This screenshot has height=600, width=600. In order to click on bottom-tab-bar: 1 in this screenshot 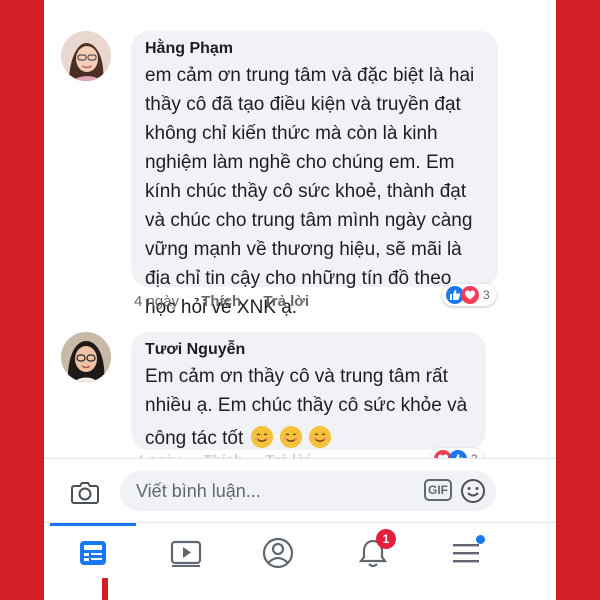, I will do `click(300, 561)`.